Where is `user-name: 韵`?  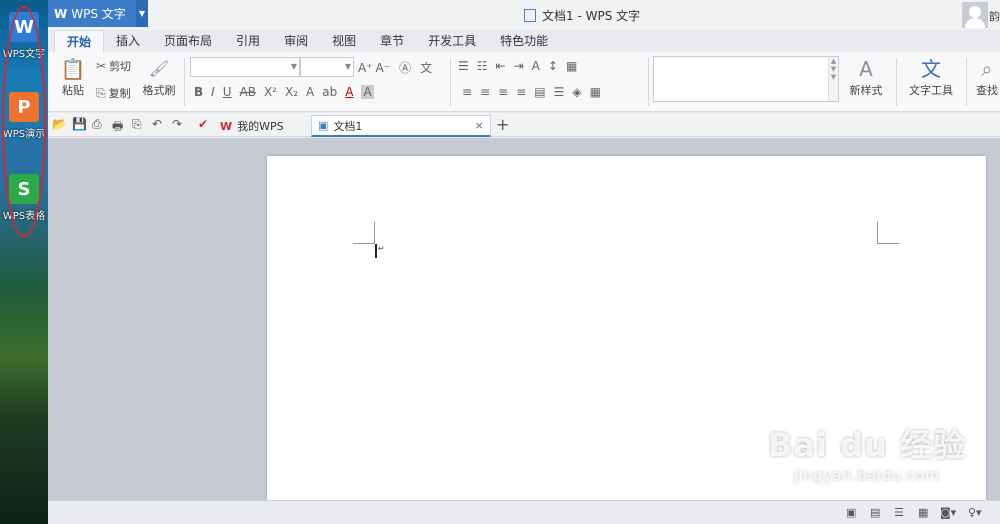 user-name: 韵 is located at coordinates (994, 16).